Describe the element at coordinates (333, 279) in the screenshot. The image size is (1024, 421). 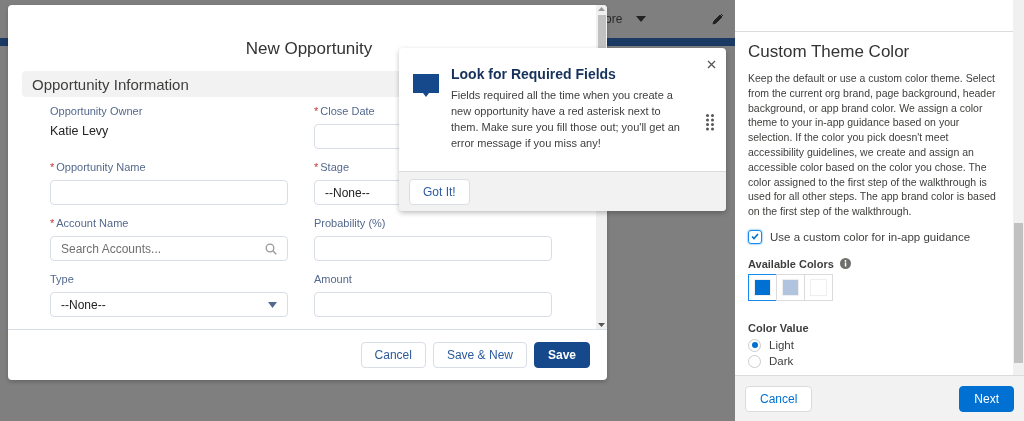
I see `field-label: Amount` at that location.